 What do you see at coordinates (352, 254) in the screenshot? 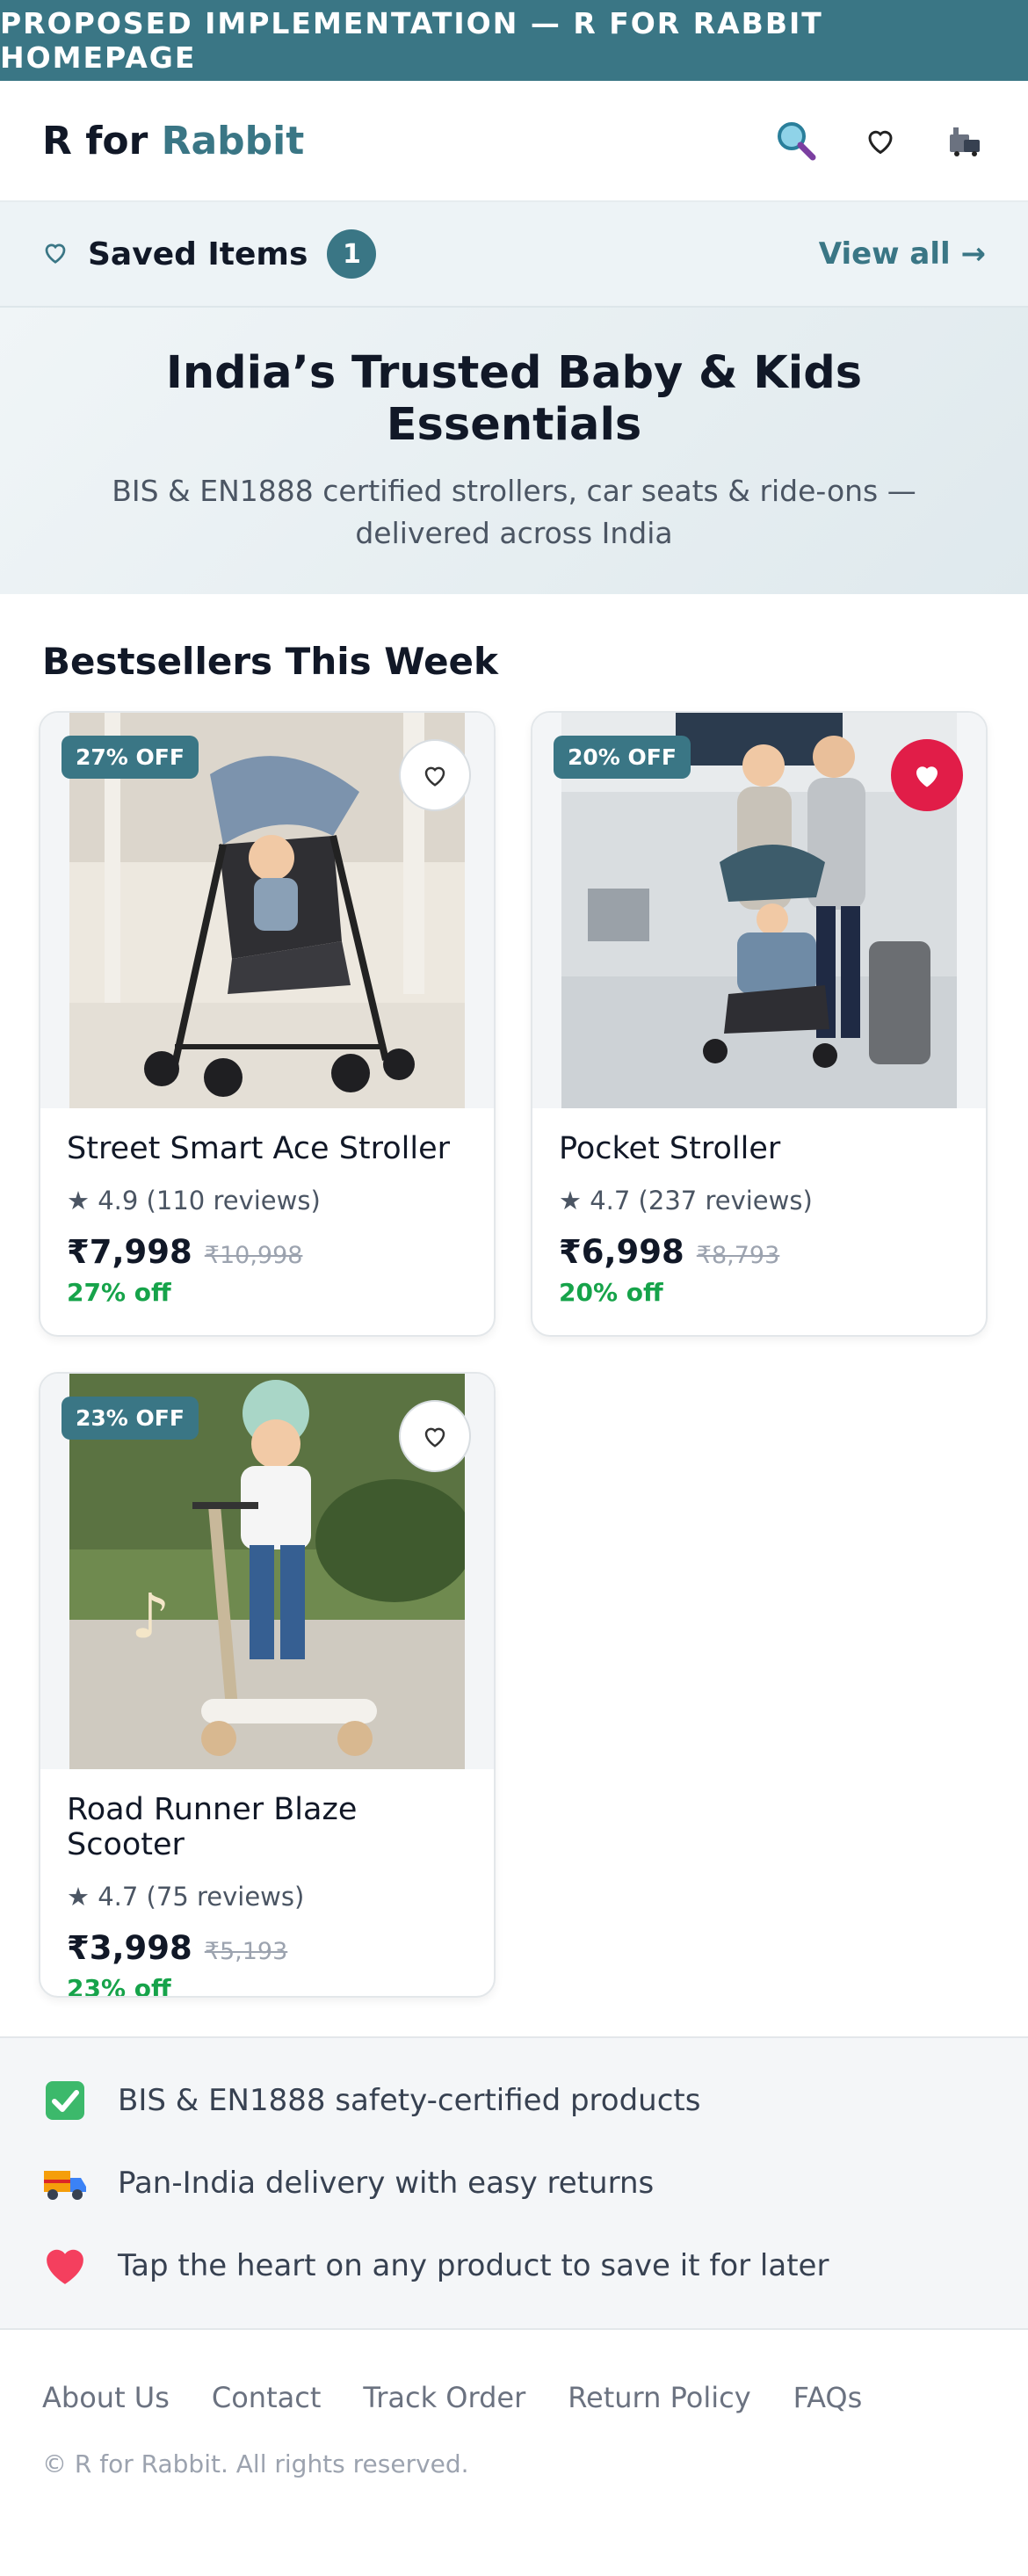
I see `saved-items-count-badge: 1` at bounding box center [352, 254].